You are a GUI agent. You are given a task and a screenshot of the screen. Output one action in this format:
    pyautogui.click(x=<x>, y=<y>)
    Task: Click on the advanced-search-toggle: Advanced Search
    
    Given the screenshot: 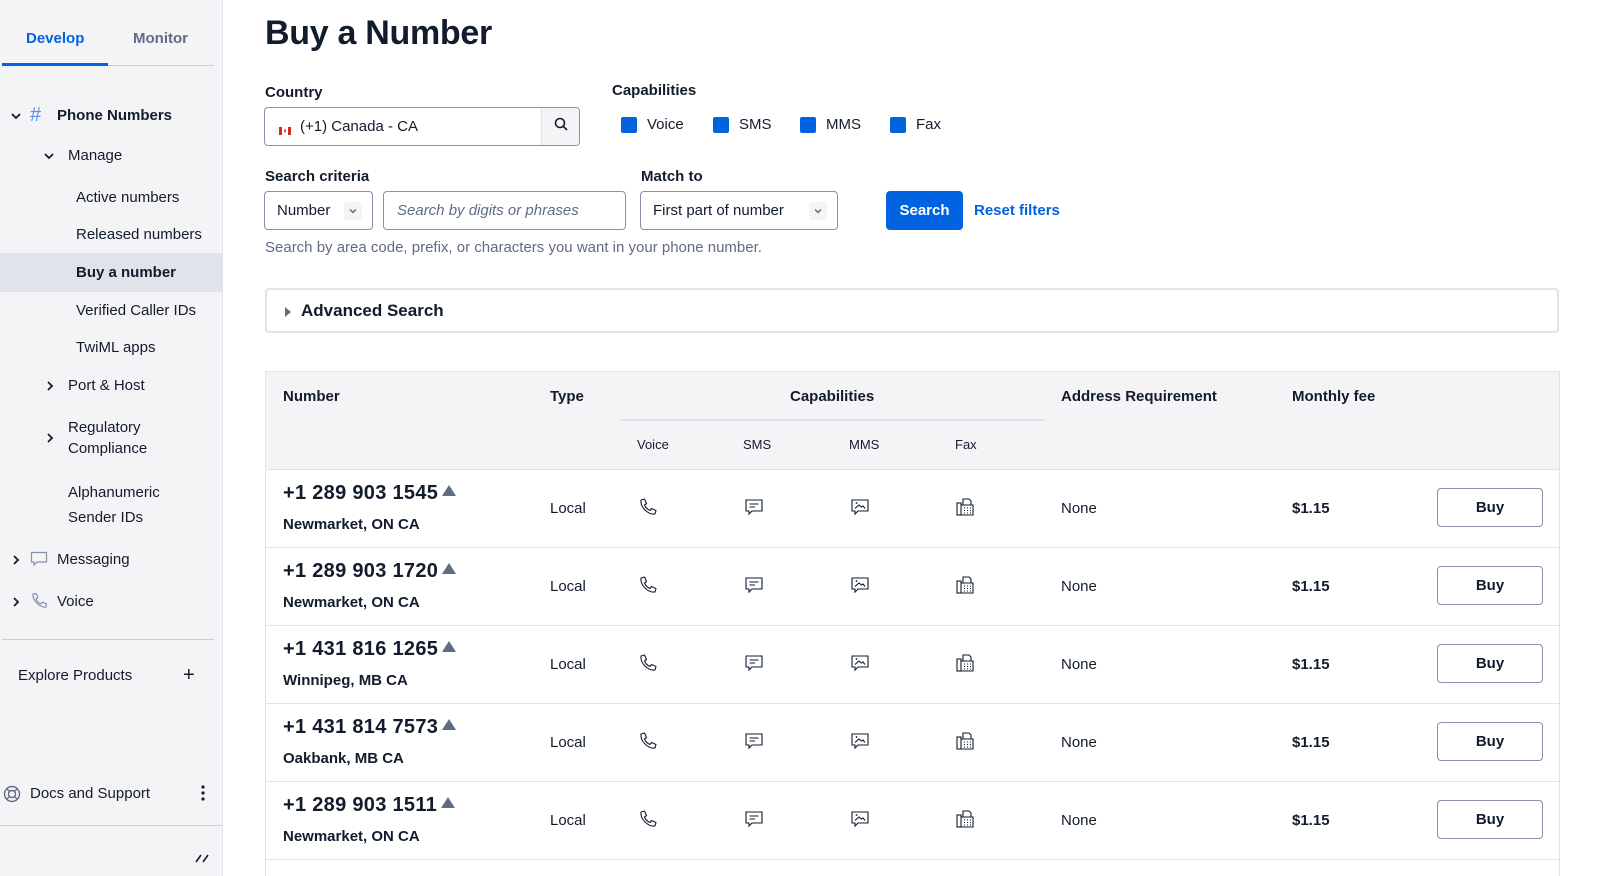 What is the action you would take?
    pyautogui.click(x=912, y=310)
    